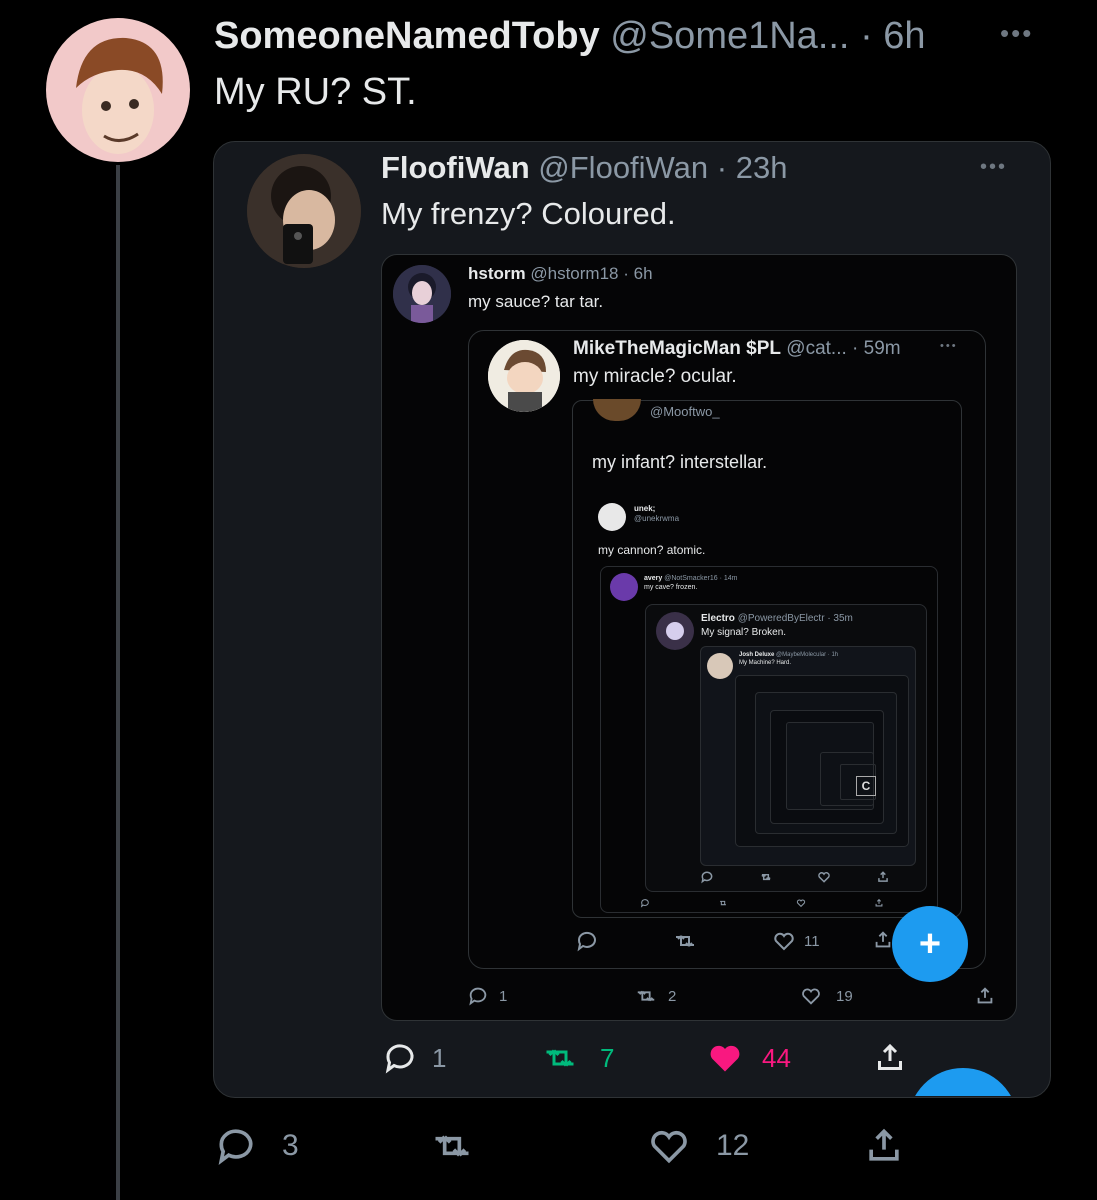  What do you see at coordinates (807, 655) in the screenshot?
I see `nested7-handle: @MaybeMolecular · 1h` at bounding box center [807, 655].